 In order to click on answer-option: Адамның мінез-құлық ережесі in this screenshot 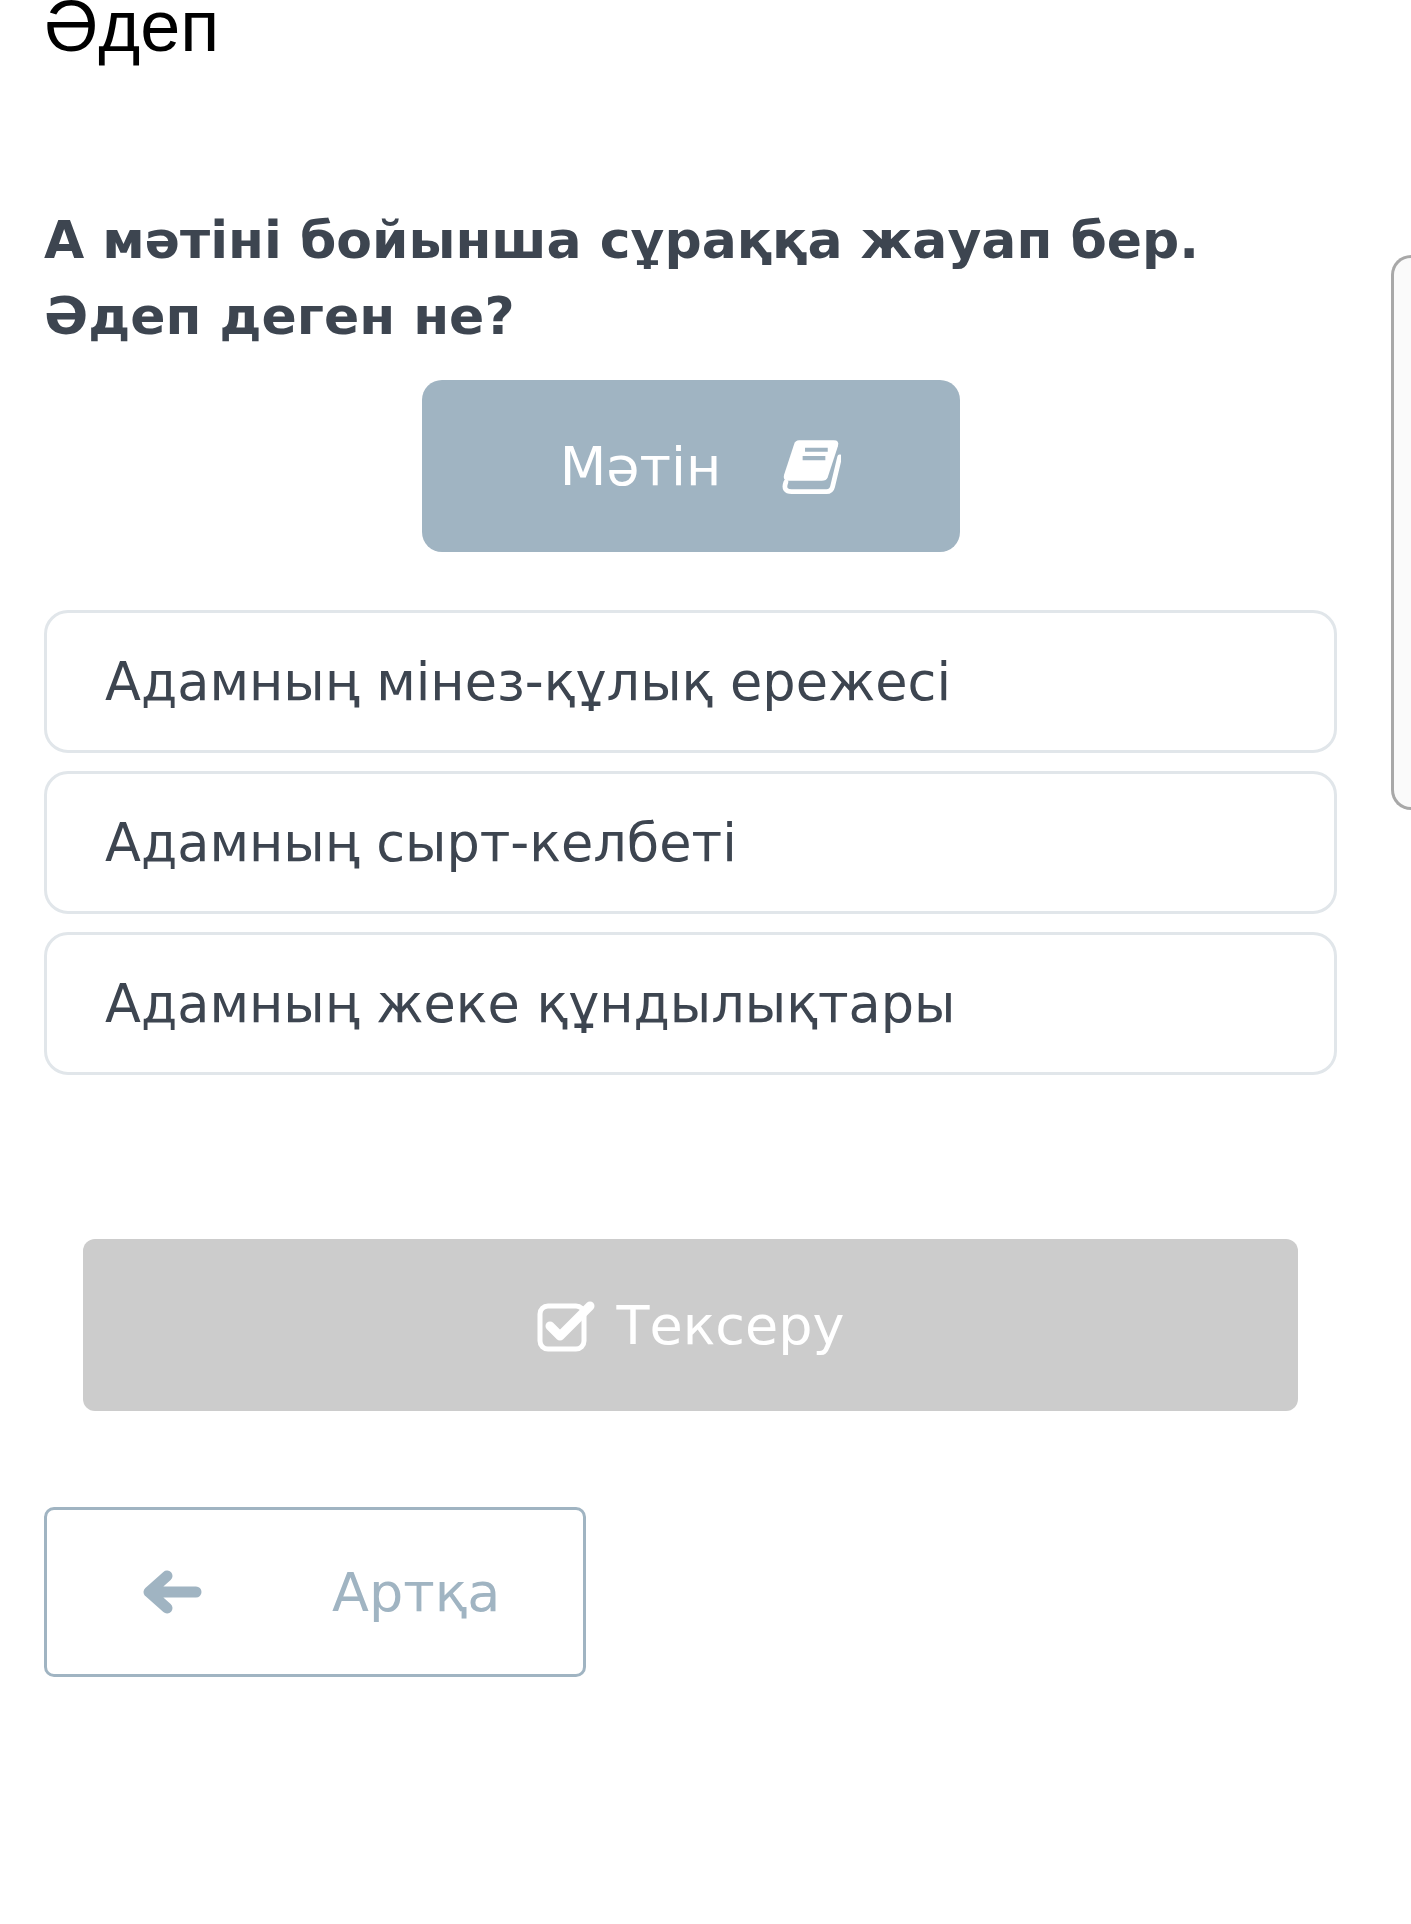, I will do `click(690, 681)`.